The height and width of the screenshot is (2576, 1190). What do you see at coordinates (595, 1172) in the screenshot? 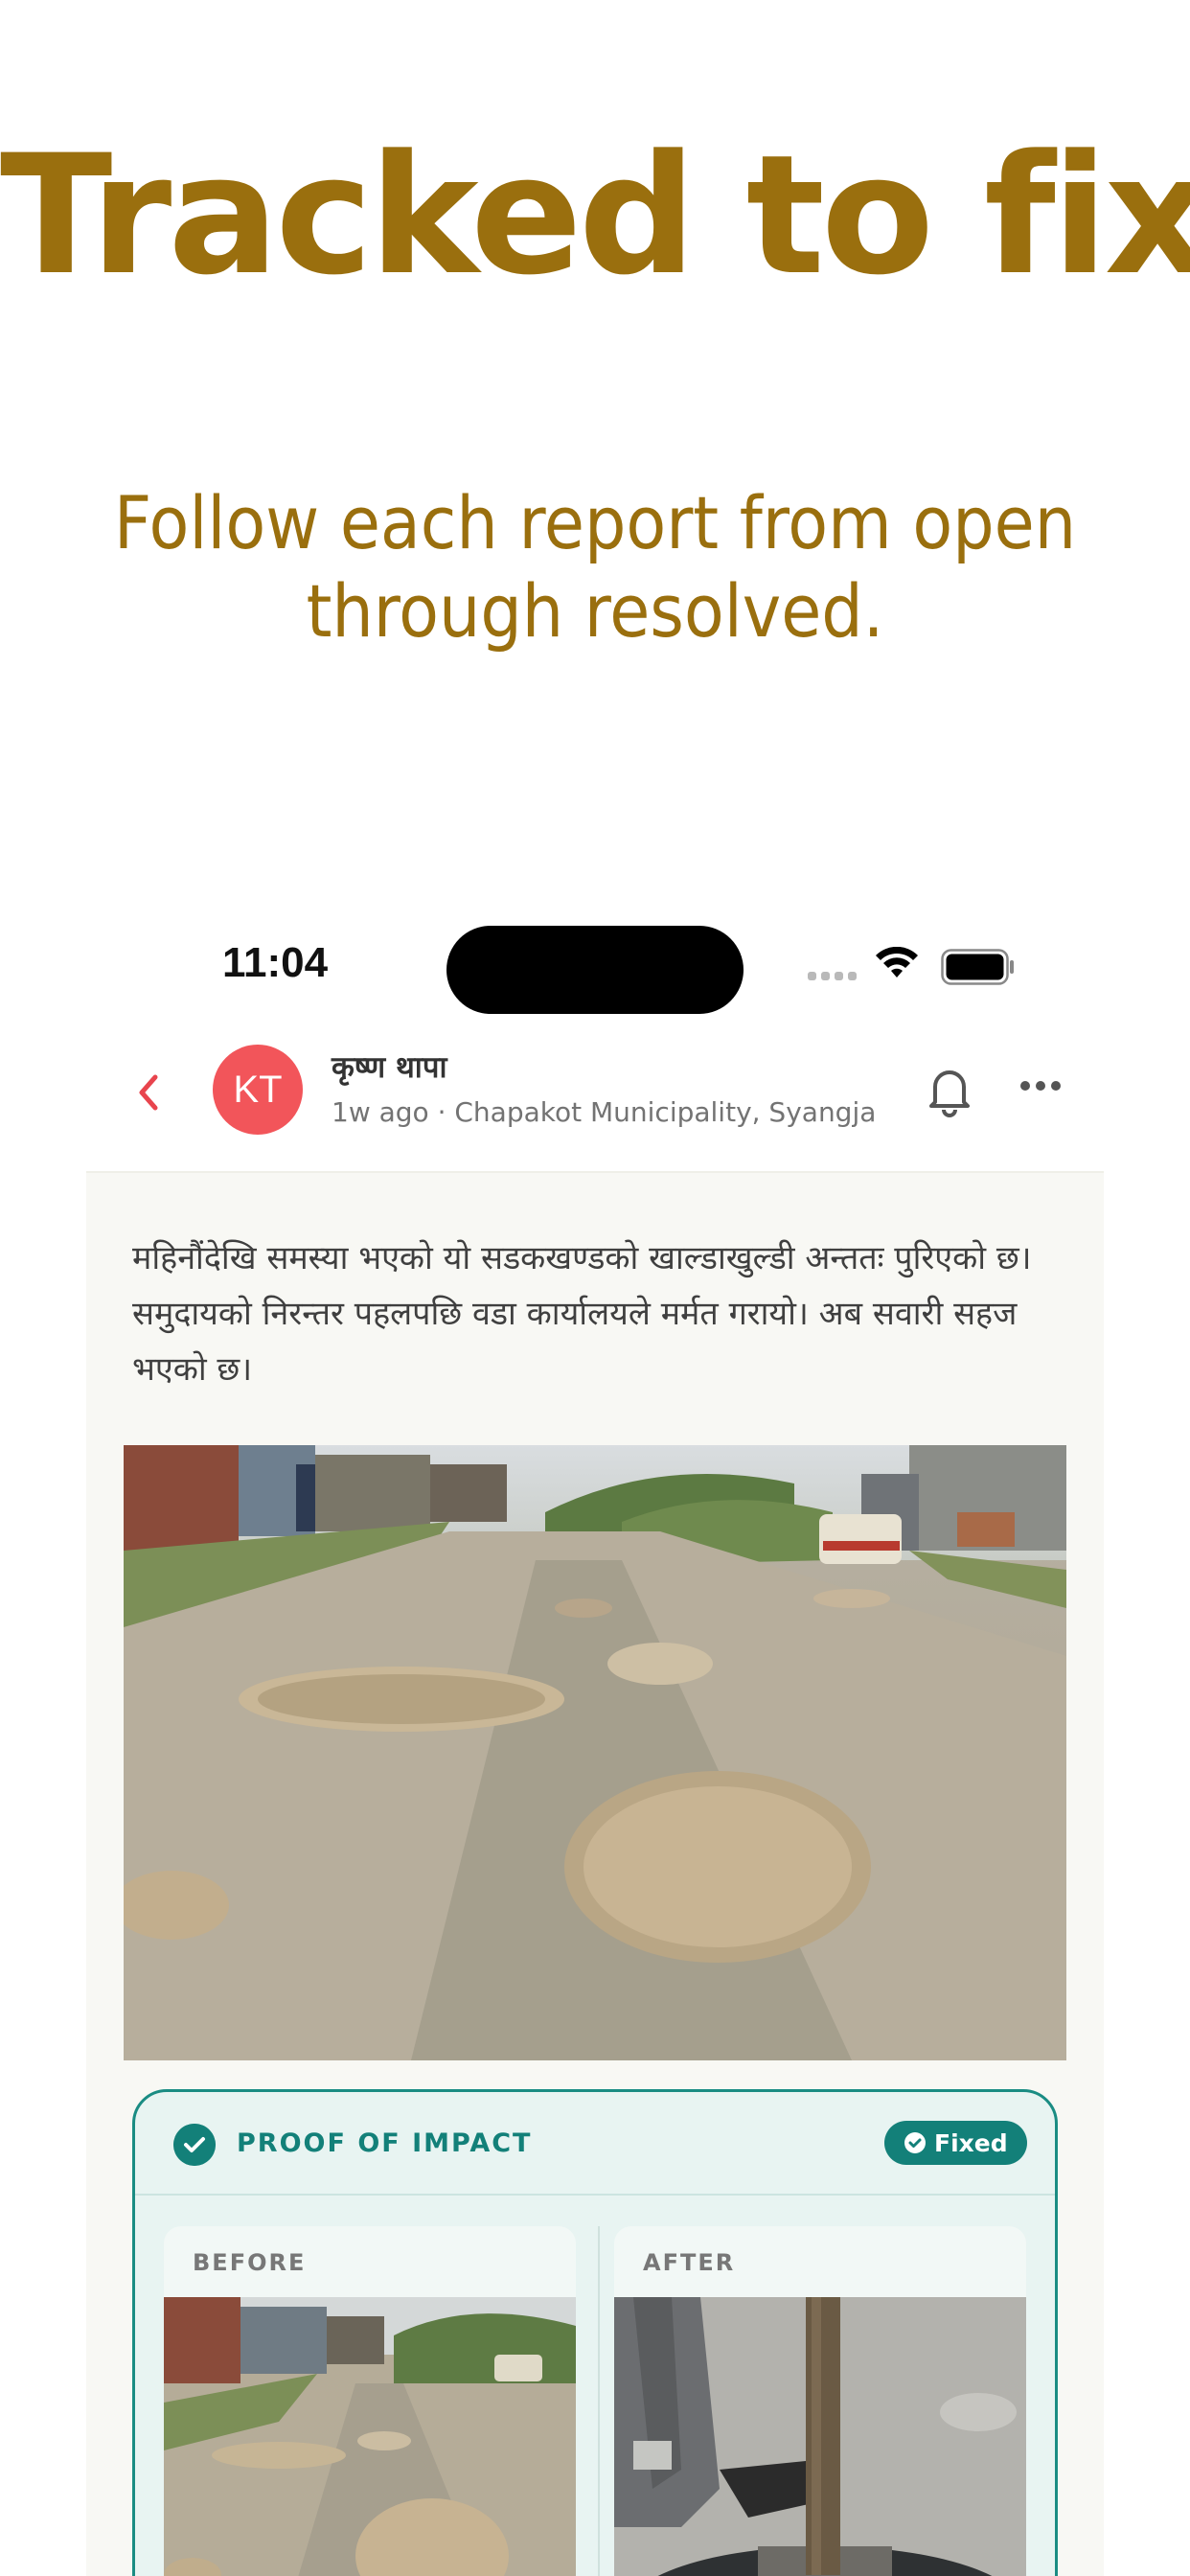
I see `card-divider` at bounding box center [595, 1172].